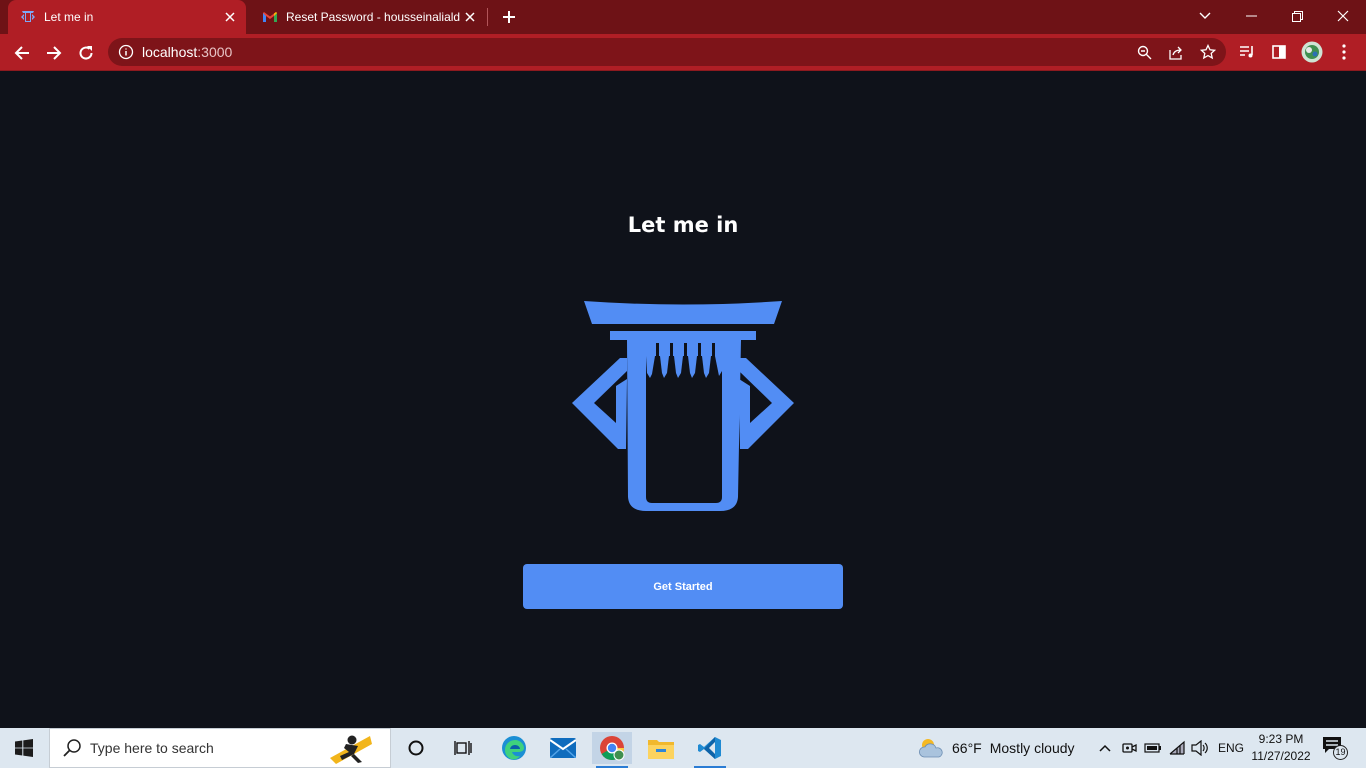  What do you see at coordinates (612, 750) in the screenshot?
I see `chrome-icon` at bounding box center [612, 750].